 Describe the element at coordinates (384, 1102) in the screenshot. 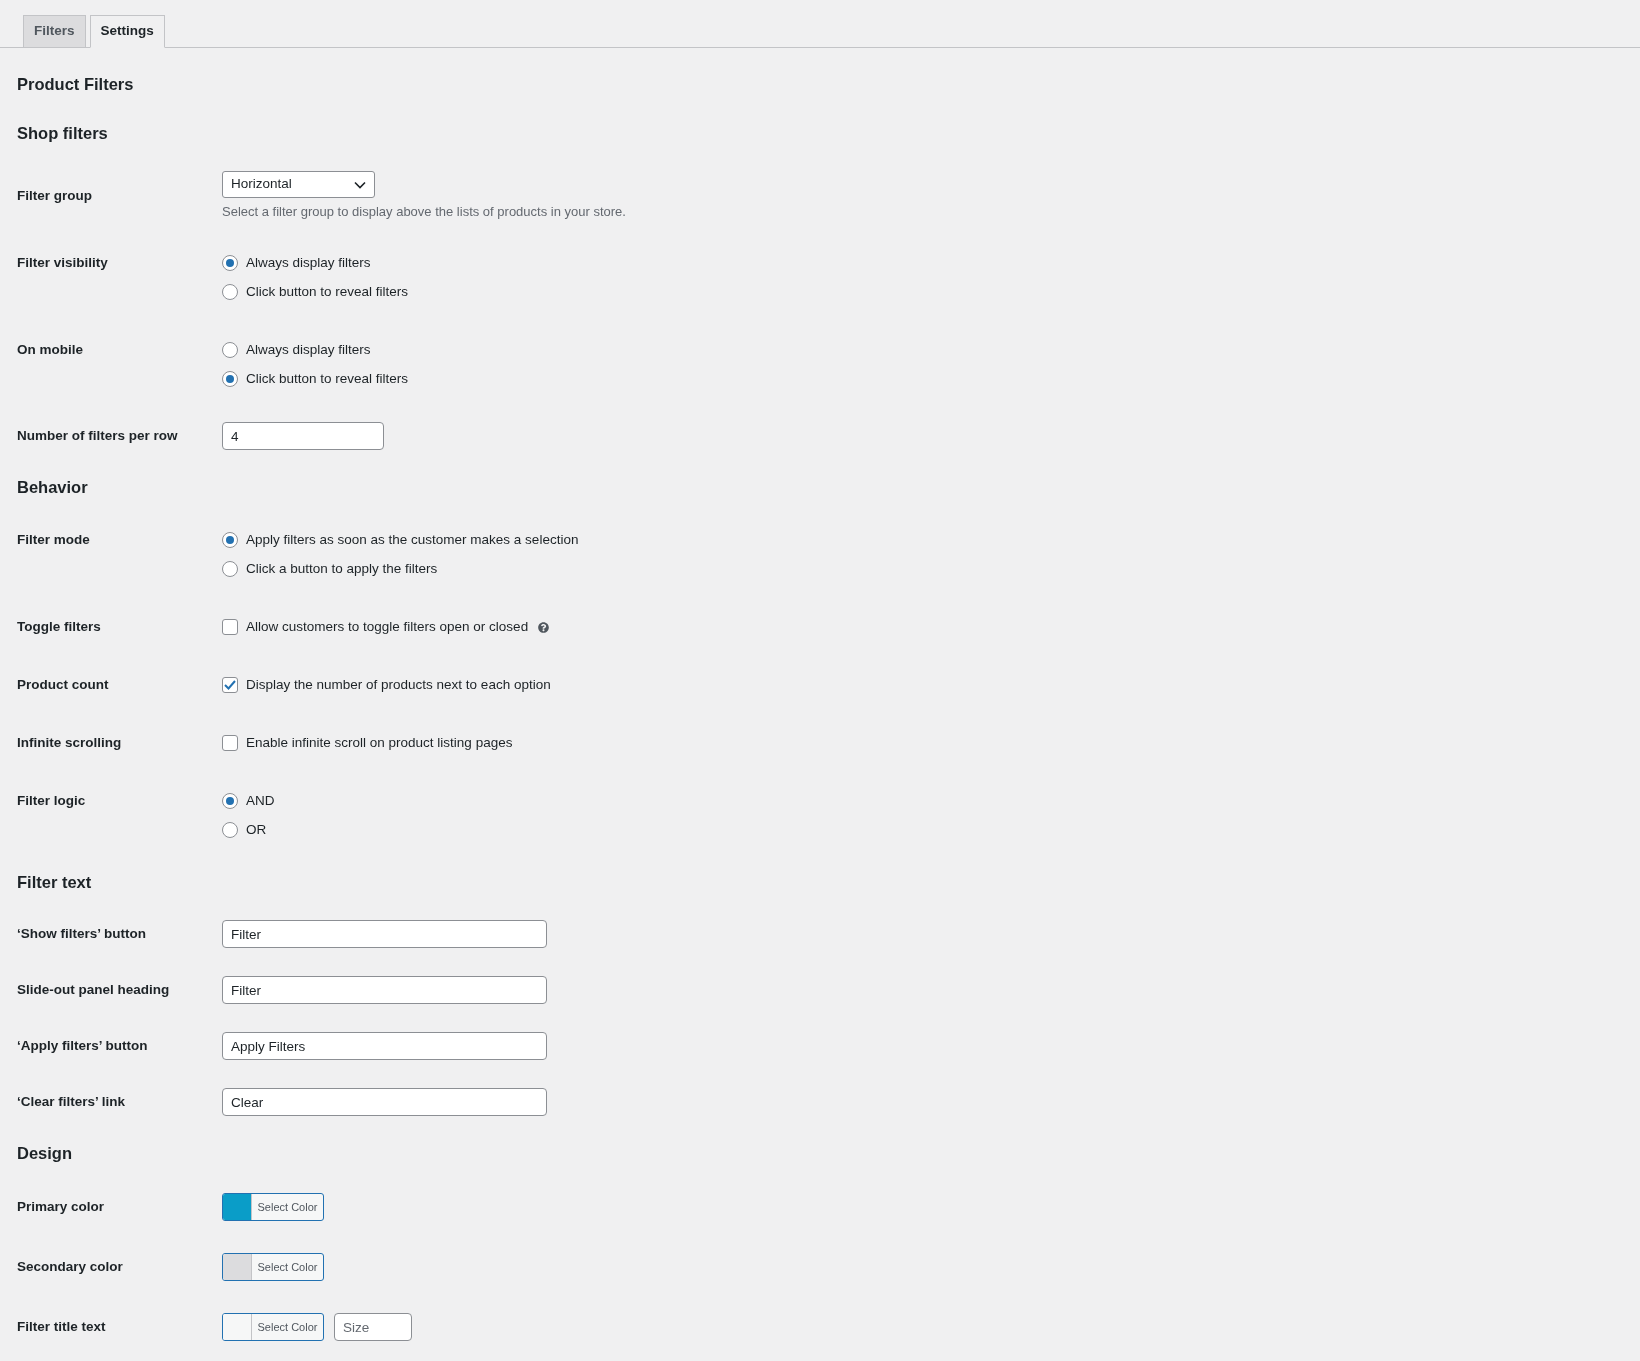

I see `text-field: Clear` at that location.